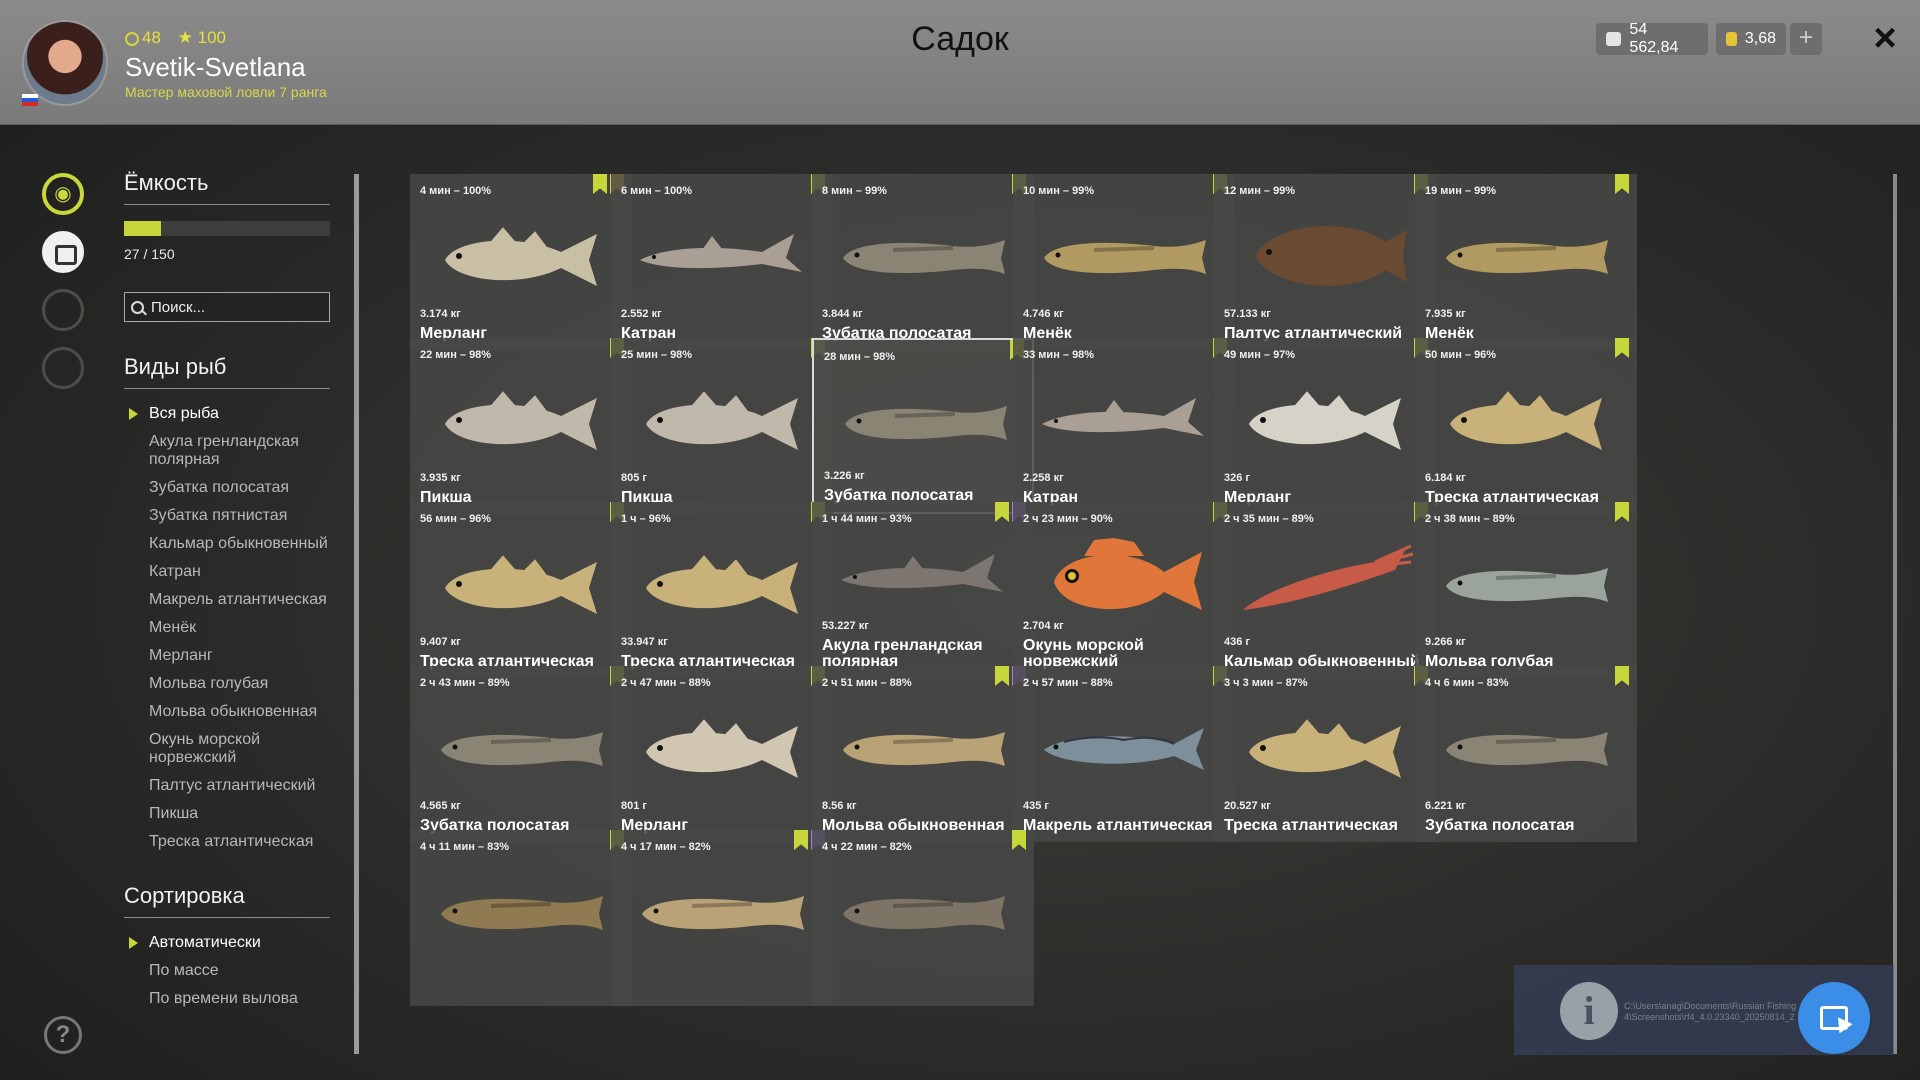 This screenshot has width=1920, height=1080. What do you see at coordinates (227, 971) in the screenshot?
I see `sort-item: По массе` at bounding box center [227, 971].